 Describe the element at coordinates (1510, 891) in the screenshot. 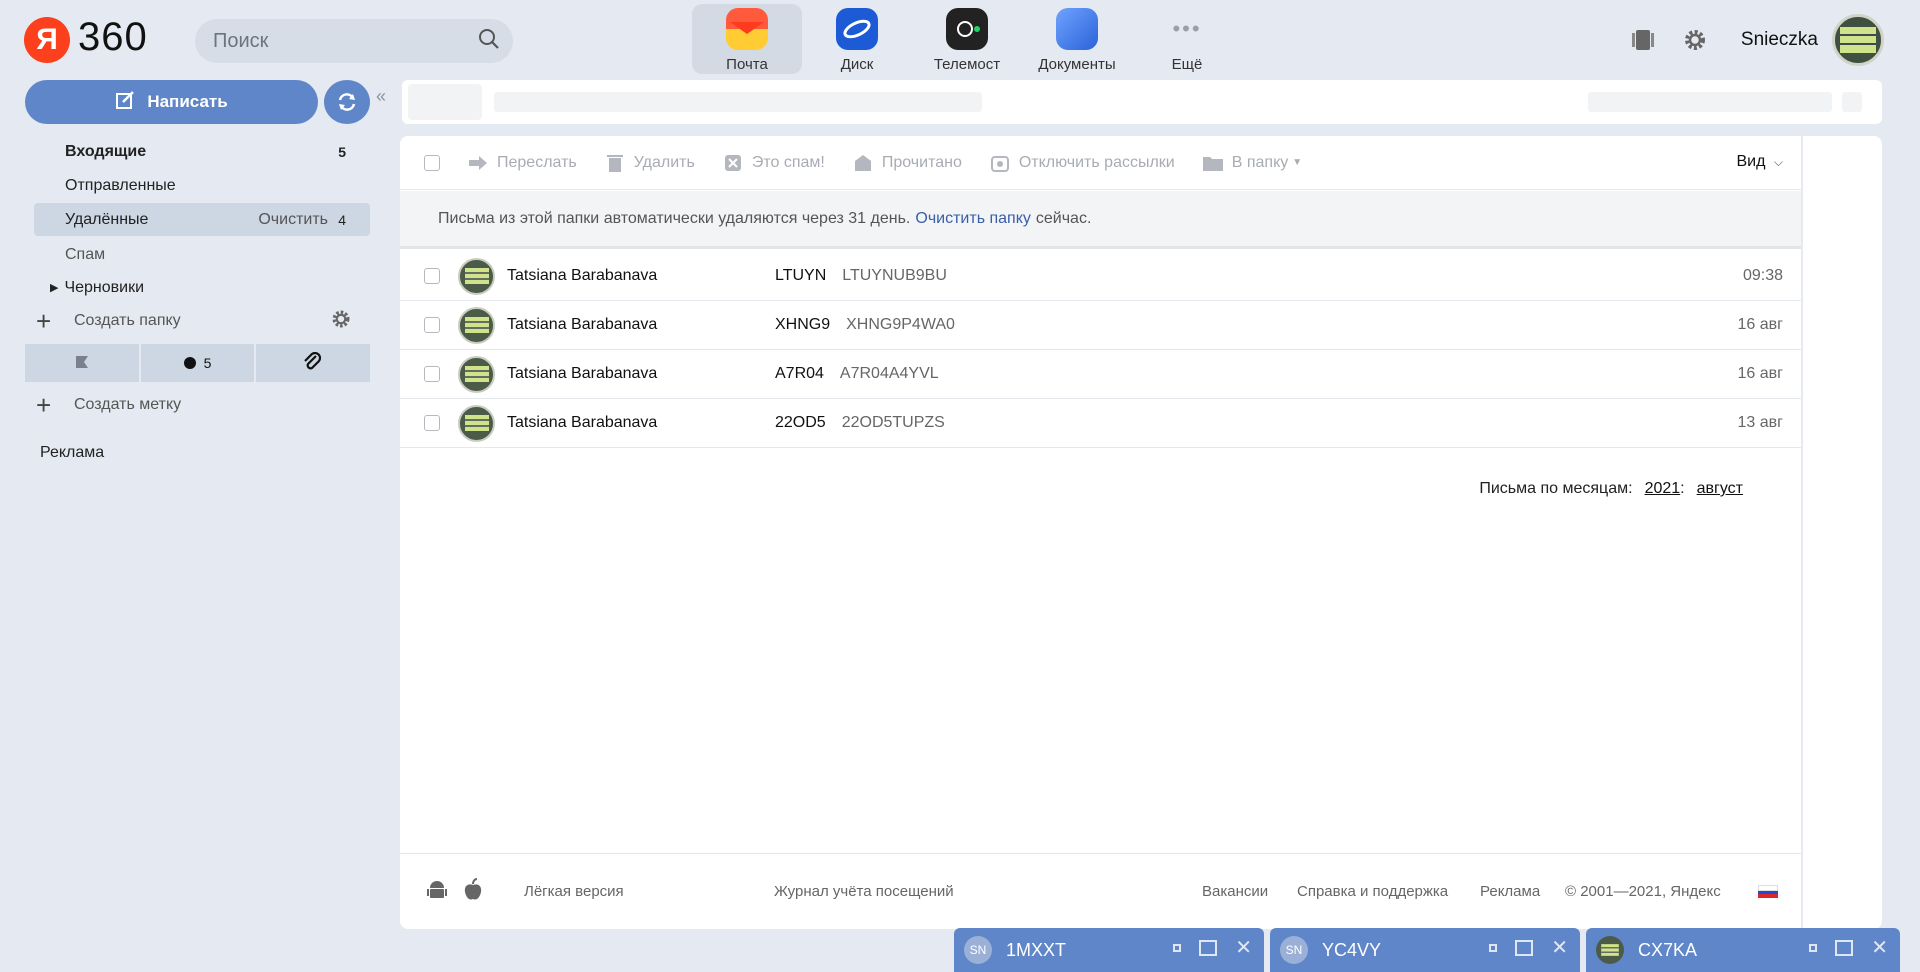

I see `ads-link: Реклама` at that location.